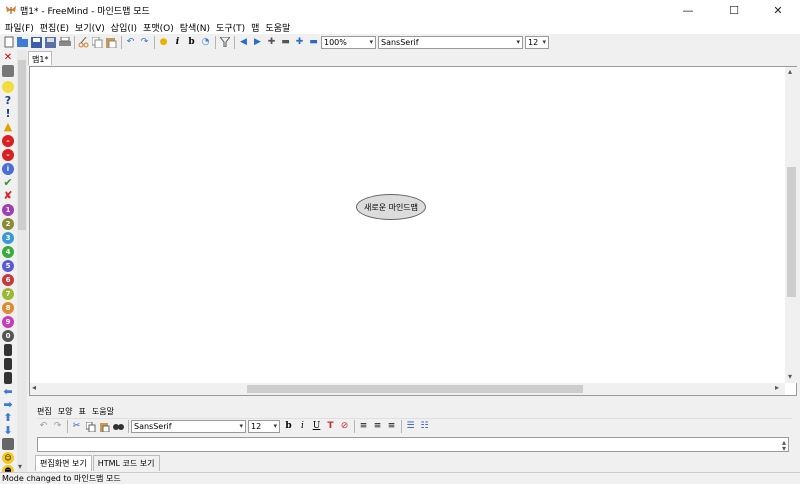  I want to click on note-menu-format: 모양, so click(65, 411).